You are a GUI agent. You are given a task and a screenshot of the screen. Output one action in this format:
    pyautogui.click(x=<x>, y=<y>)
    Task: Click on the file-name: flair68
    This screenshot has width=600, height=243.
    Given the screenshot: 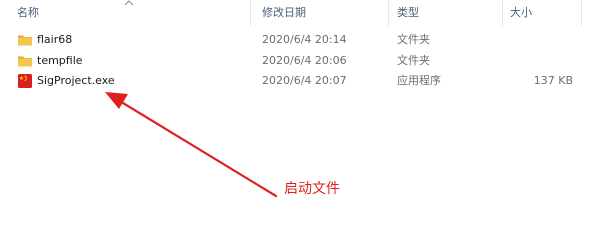 What is the action you would take?
    pyautogui.click(x=55, y=39)
    